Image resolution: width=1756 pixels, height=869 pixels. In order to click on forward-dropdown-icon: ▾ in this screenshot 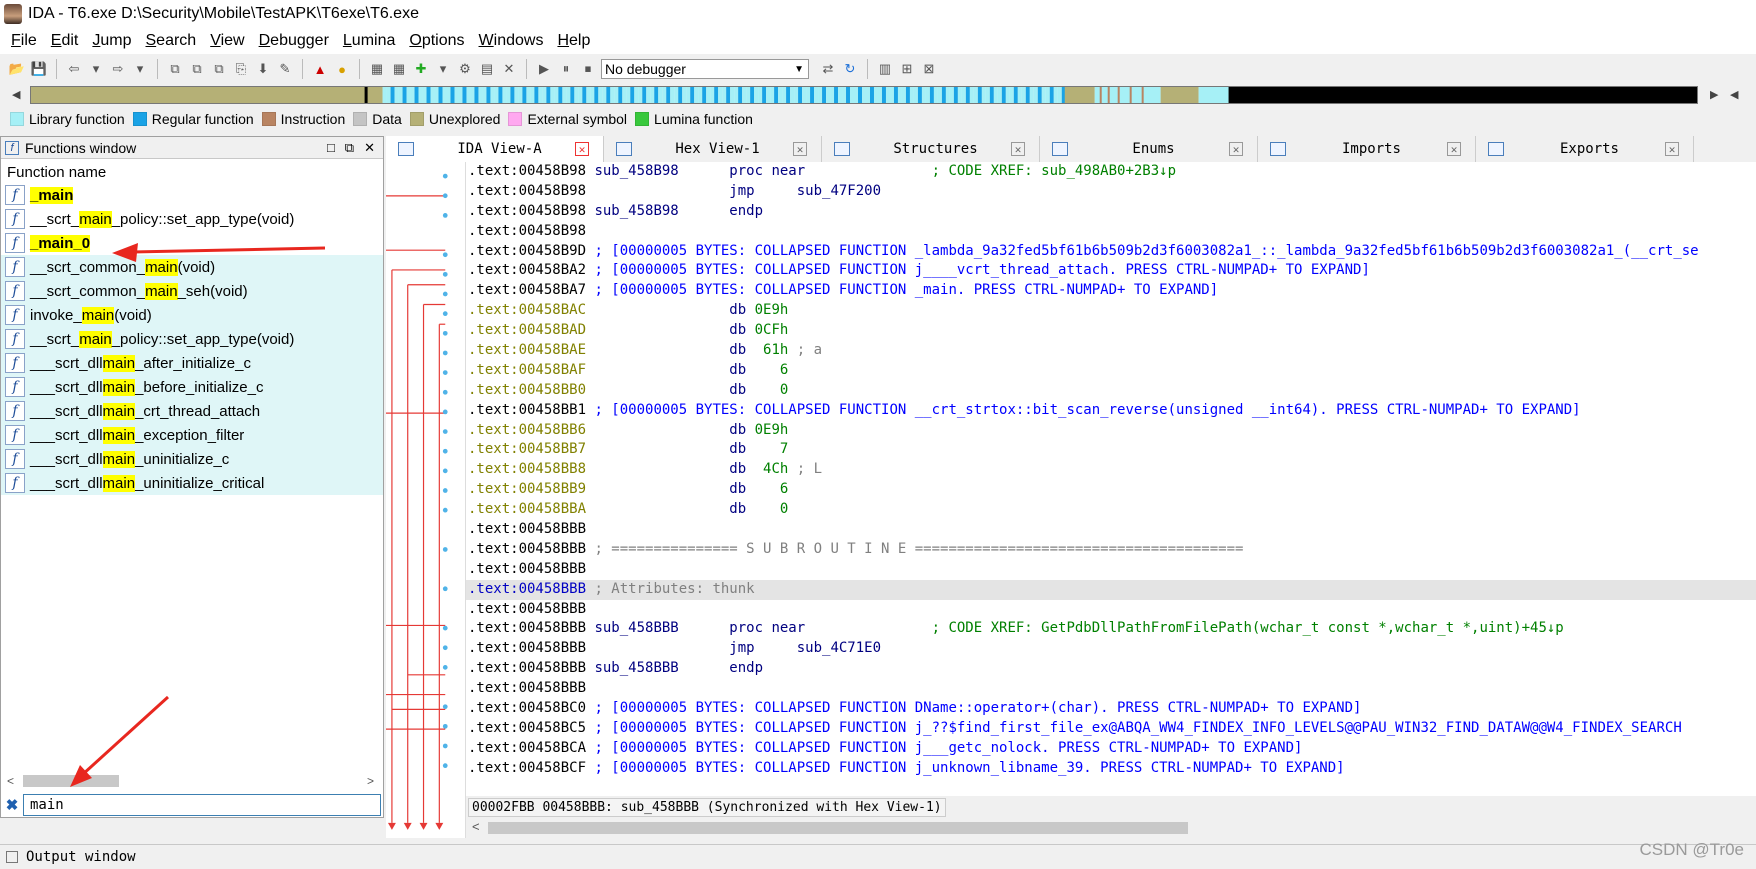, I will do `click(140, 69)`.